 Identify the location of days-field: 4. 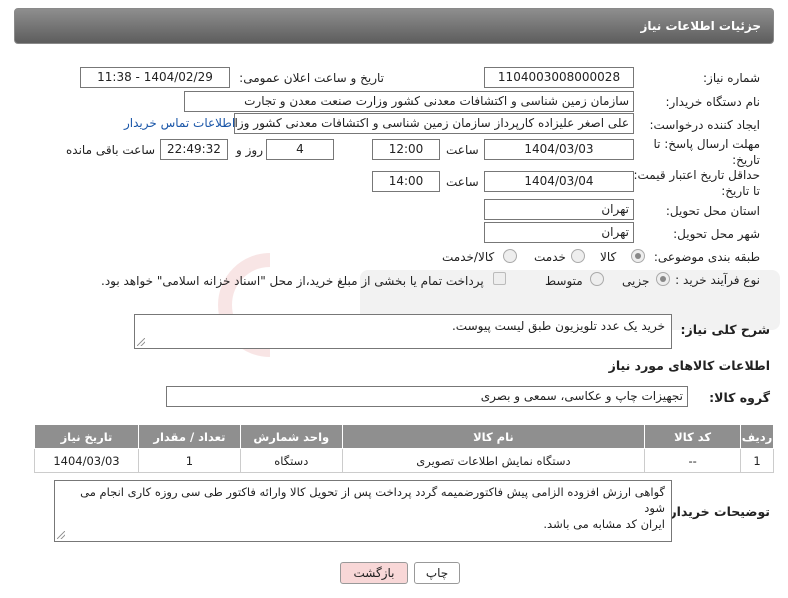
(300, 149).